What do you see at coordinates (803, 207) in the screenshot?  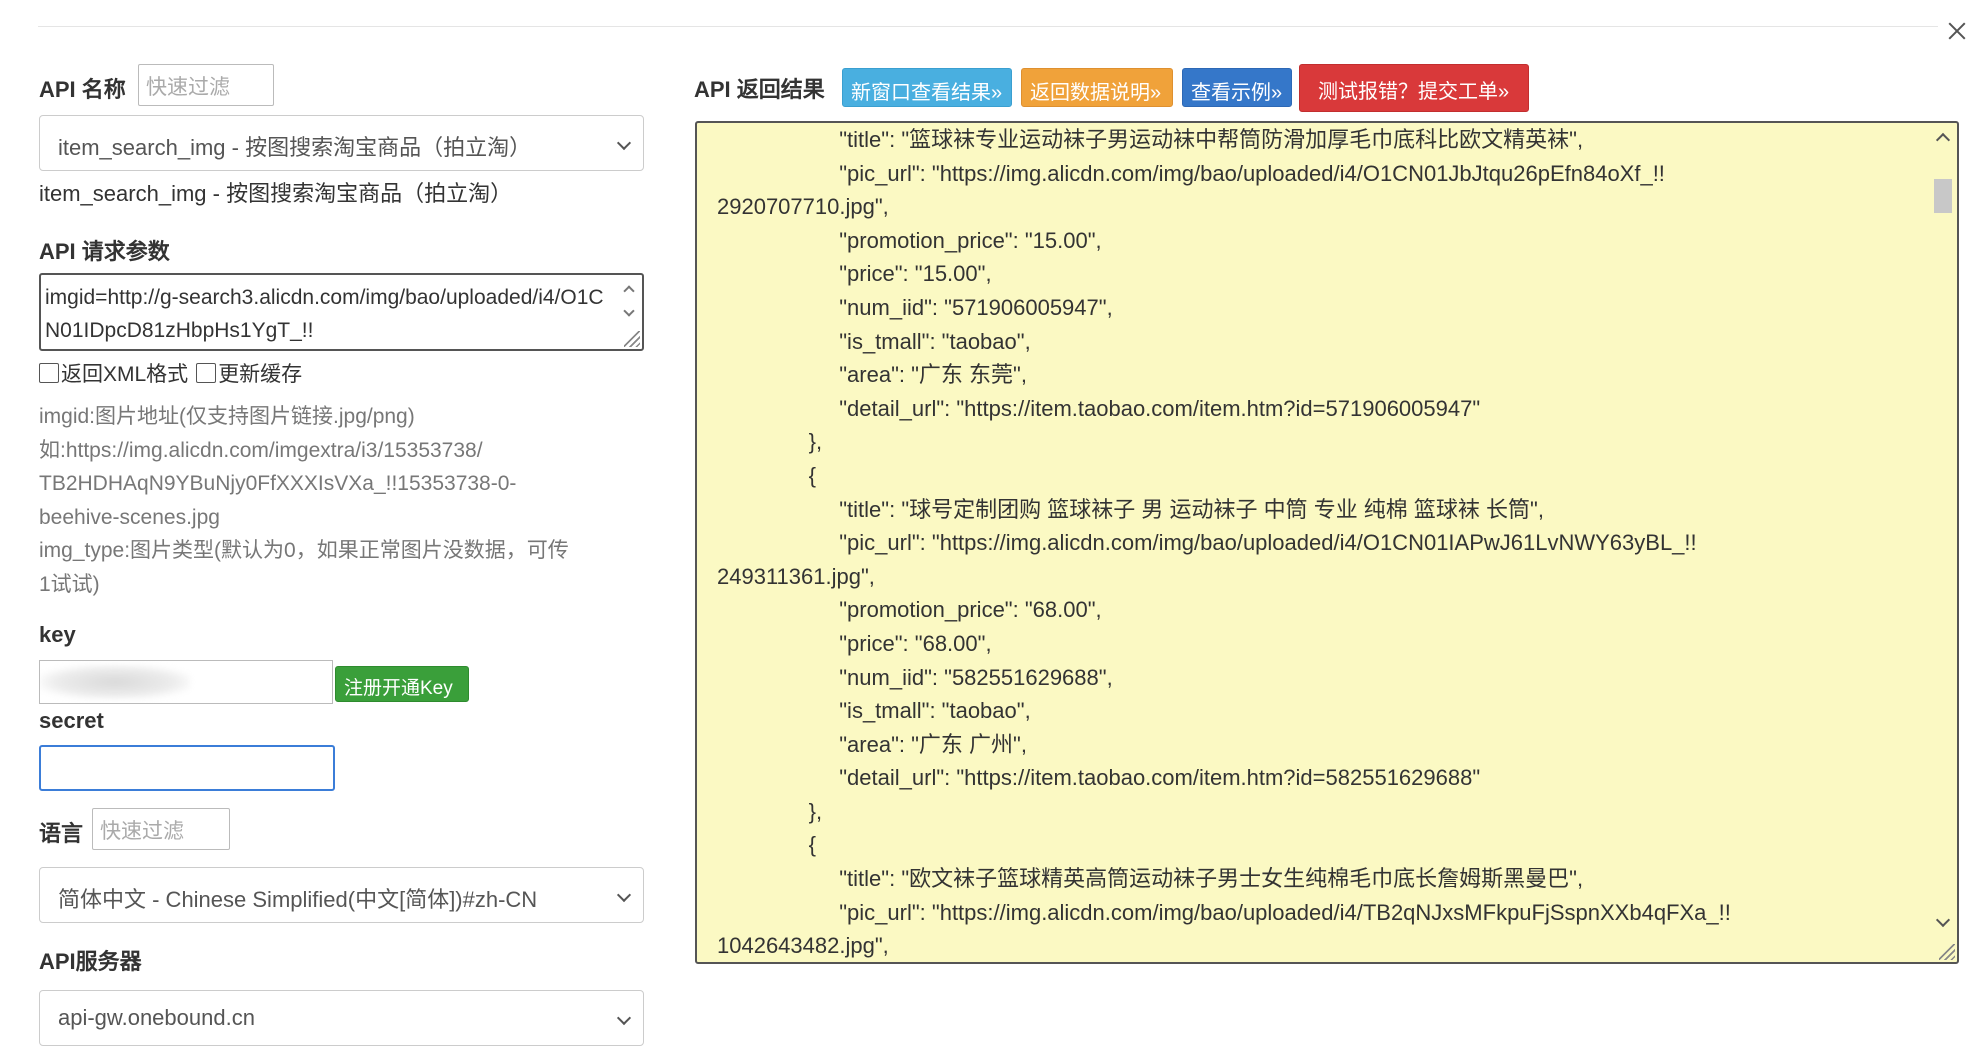 I see `result-line: 2920707710.jpg",` at bounding box center [803, 207].